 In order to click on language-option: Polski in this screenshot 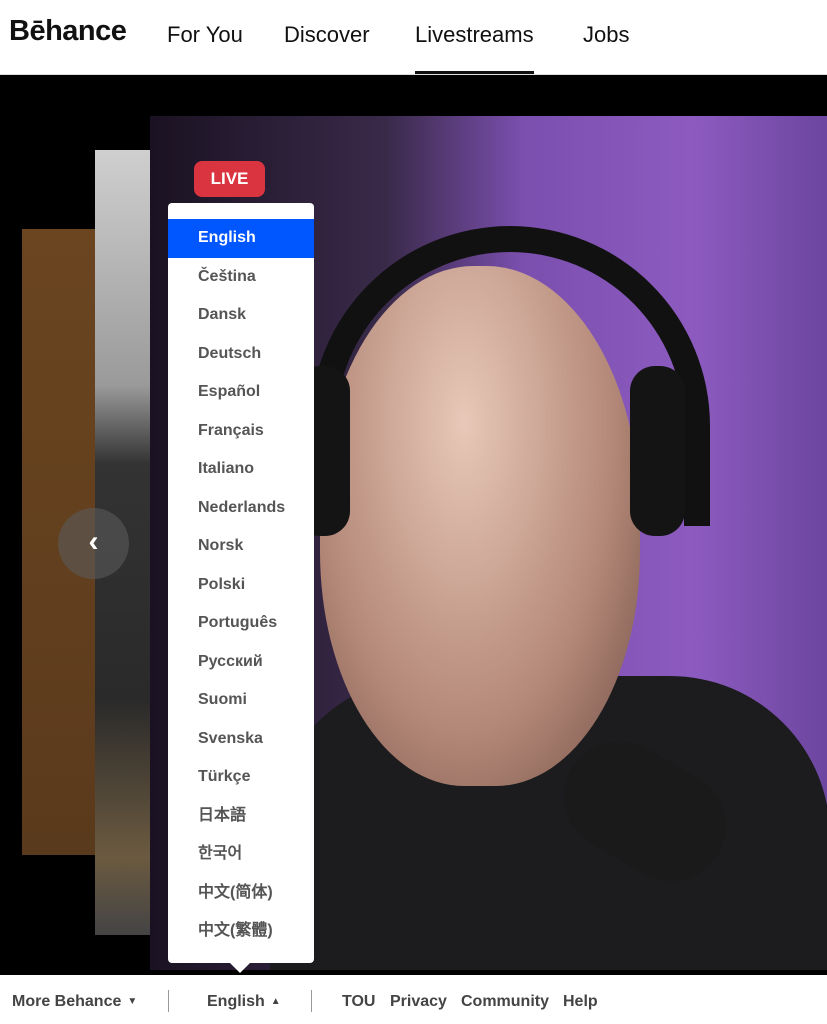, I will do `click(241, 585)`.